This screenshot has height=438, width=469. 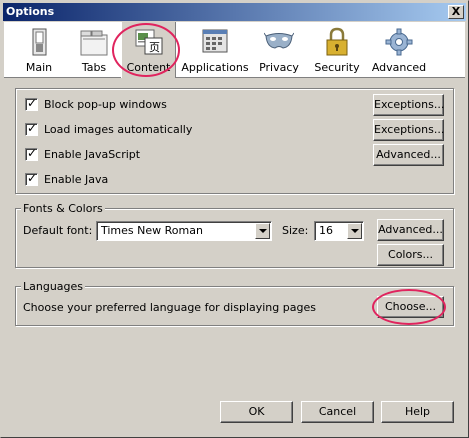 I want to click on tab-main: Main, so click(x=39, y=50).